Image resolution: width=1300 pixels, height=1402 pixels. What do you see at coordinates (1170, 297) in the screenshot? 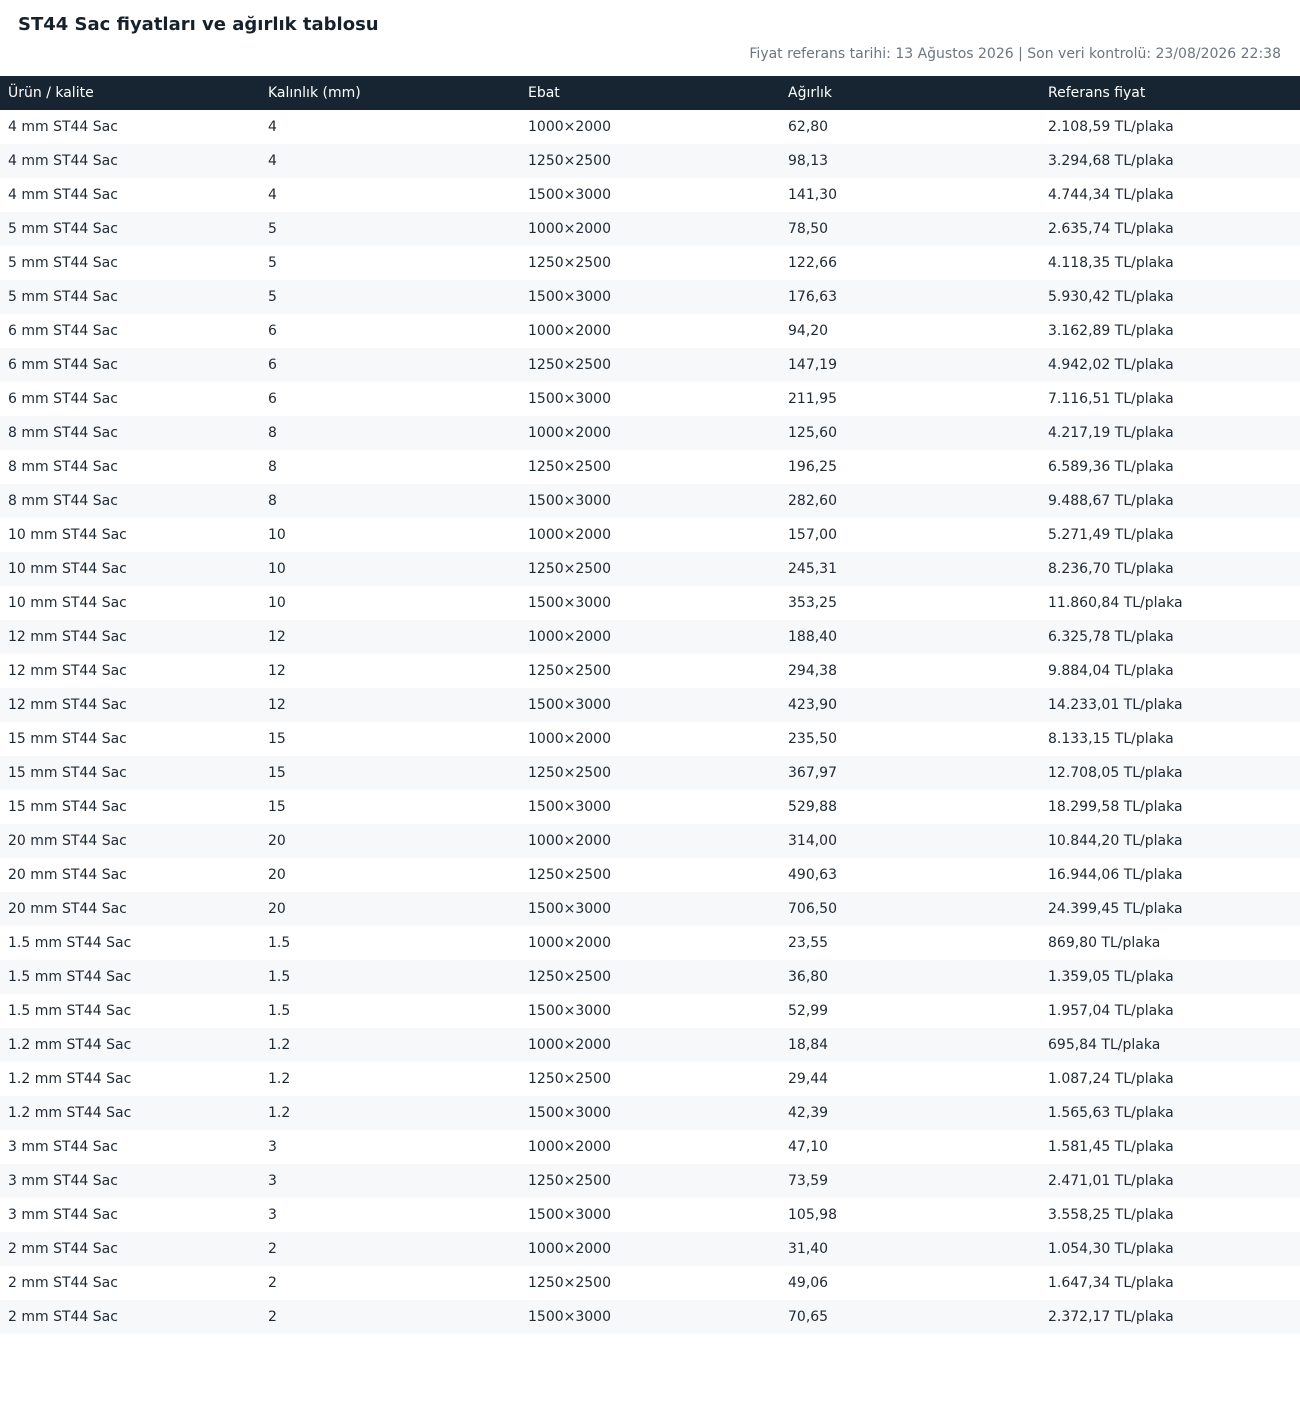
I see `cell-price: 5.930,42 TL/plaka` at bounding box center [1170, 297].